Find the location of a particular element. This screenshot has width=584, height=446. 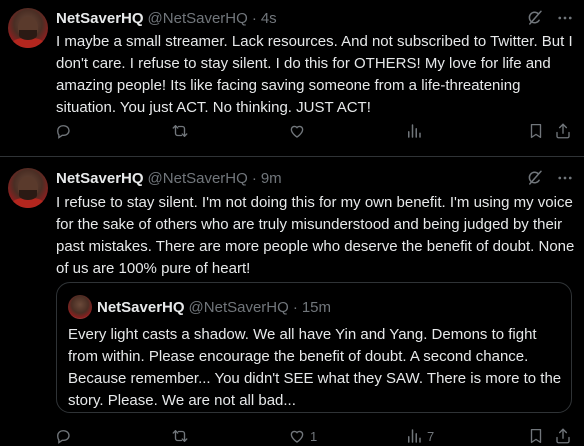

like-button: 1 is located at coordinates (302, 436).